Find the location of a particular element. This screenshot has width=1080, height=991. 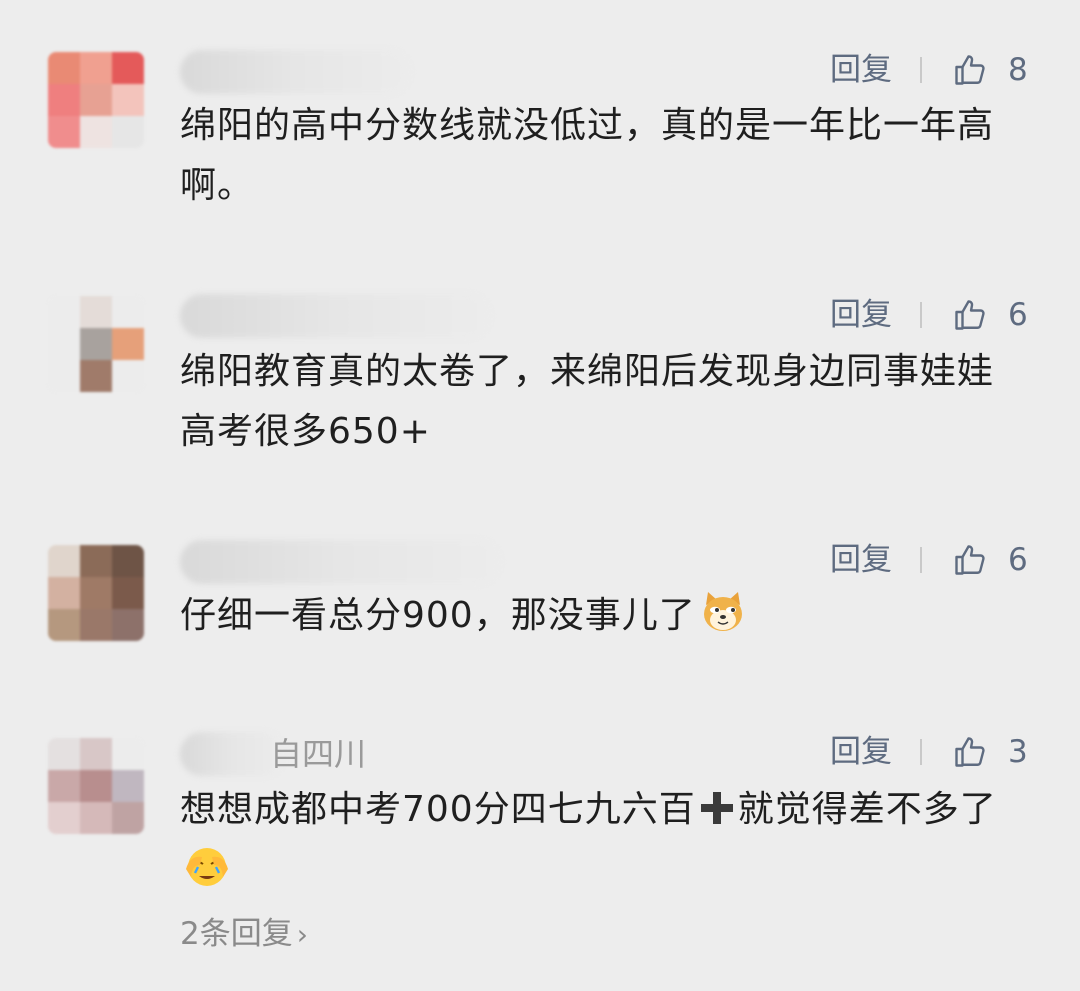

username-location: 自四川 is located at coordinates (318, 754).